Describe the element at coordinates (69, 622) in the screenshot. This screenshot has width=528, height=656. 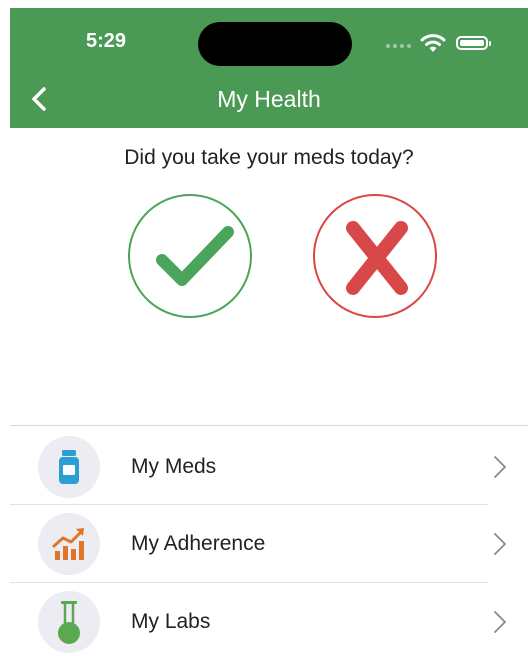
I see `flask-icon` at that location.